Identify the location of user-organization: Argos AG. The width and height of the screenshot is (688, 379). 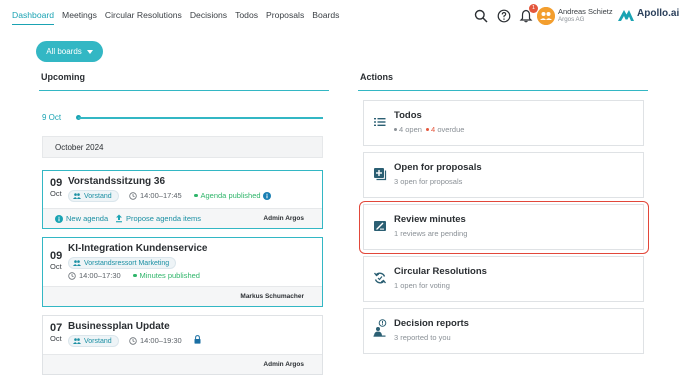
(571, 19).